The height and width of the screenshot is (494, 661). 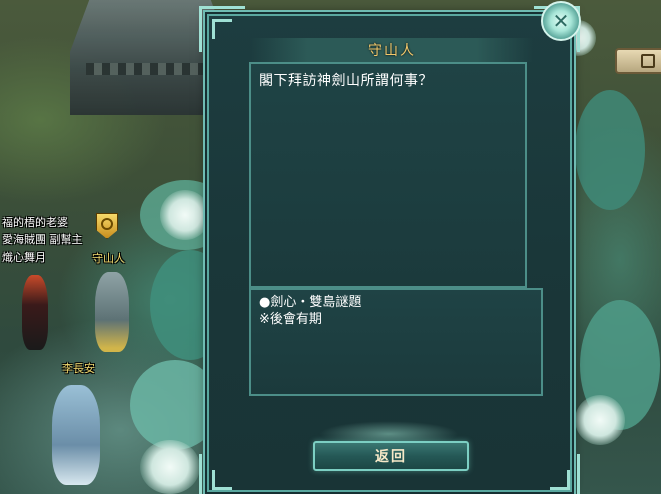 I want to click on npc-speech-text: 閣下拜訪神劍山所謂何事？, so click(x=346, y=81).